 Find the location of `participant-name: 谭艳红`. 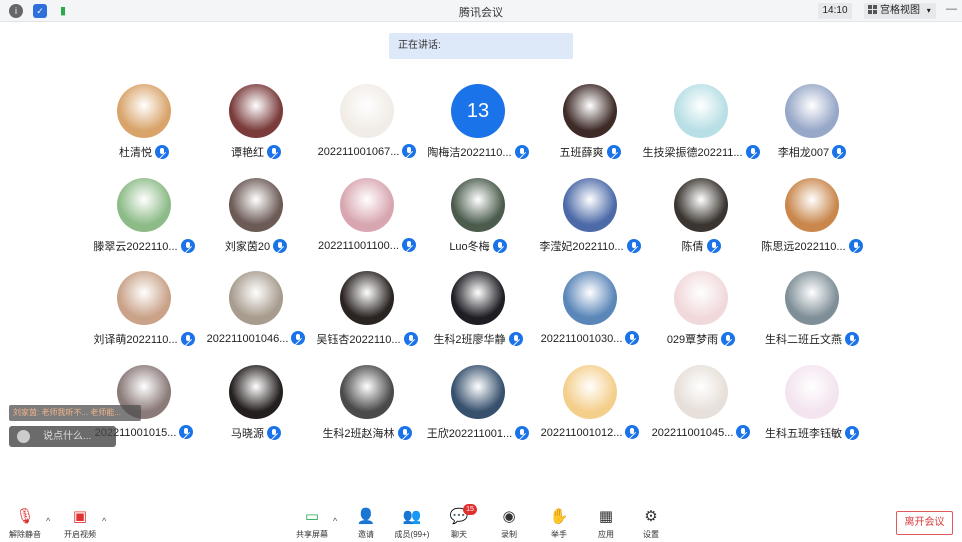

participant-name: 谭艳红 is located at coordinates (247, 153).